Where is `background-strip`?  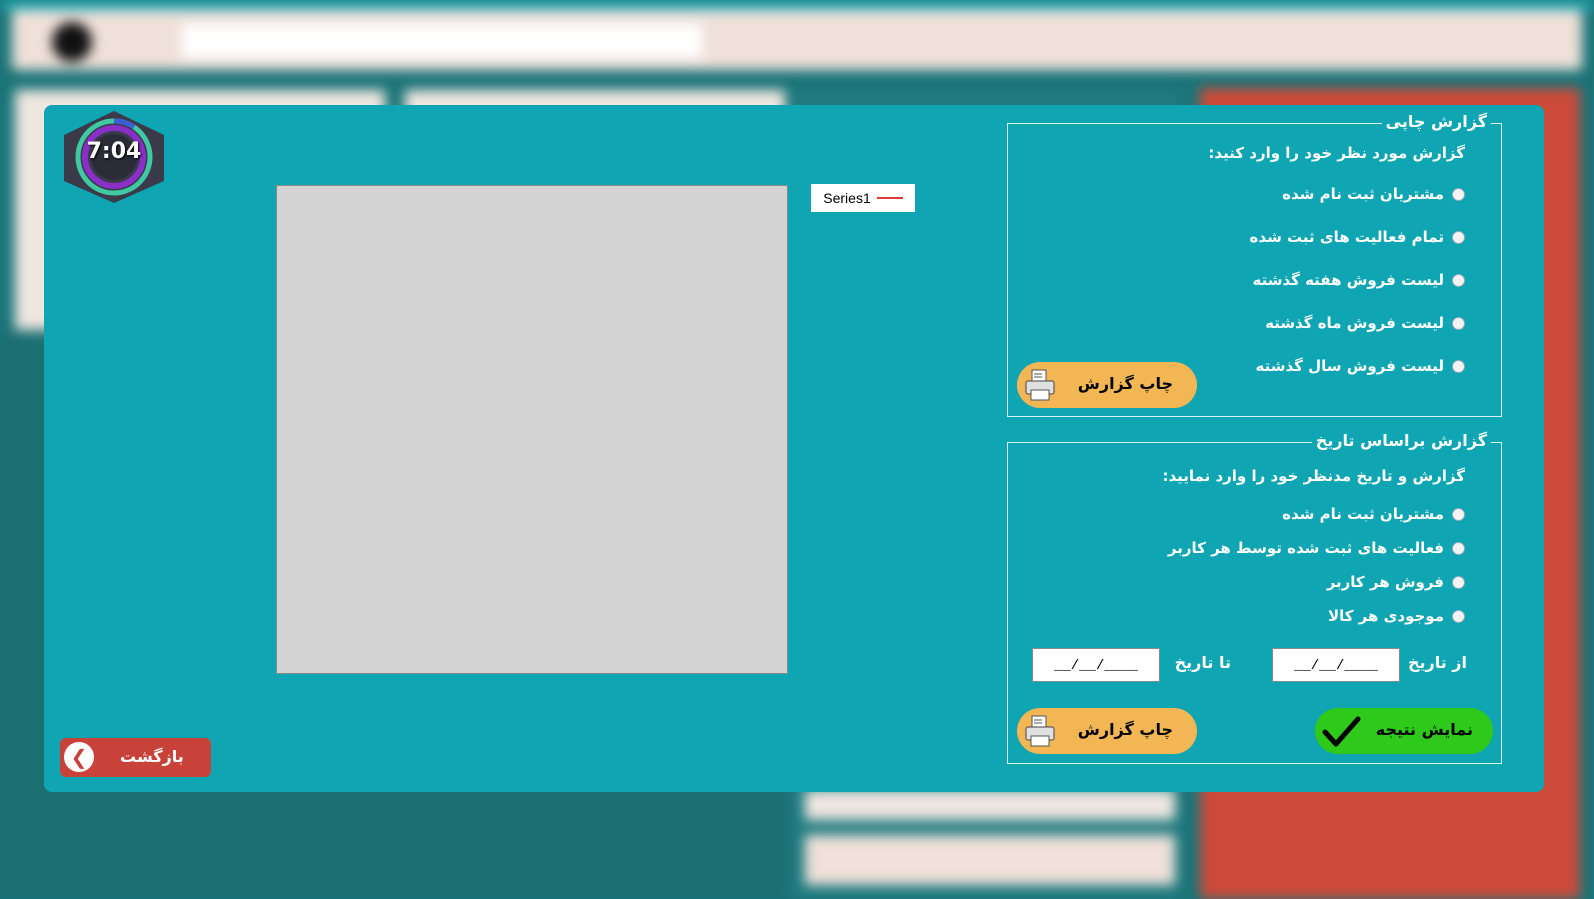 background-strip is located at coordinates (797, 5).